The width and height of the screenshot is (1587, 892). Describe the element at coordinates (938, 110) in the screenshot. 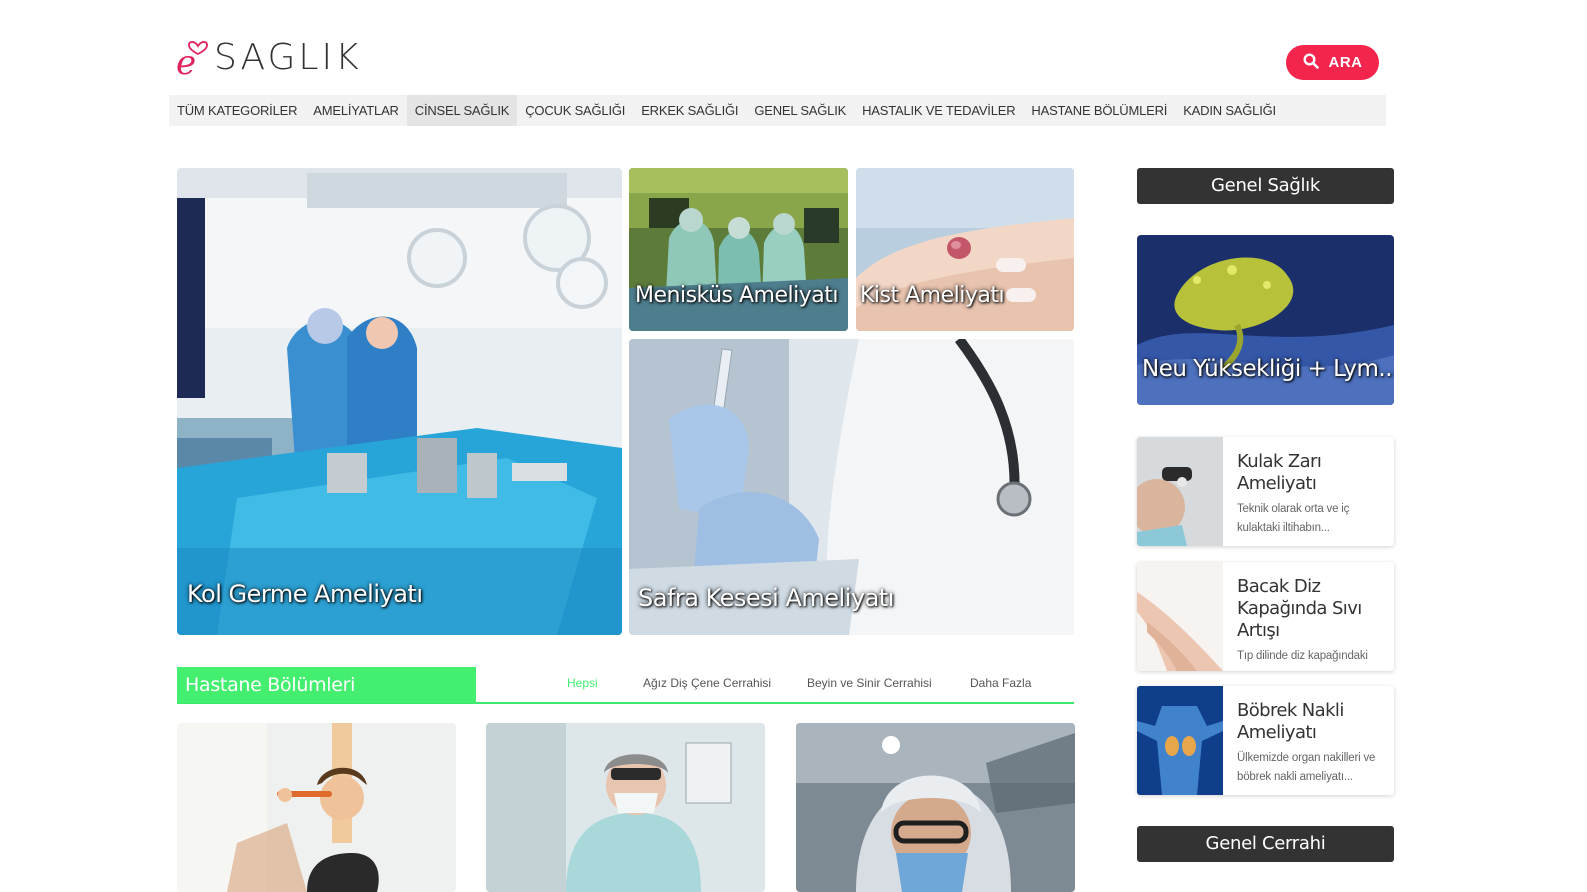

I see `nav-item-diseases: HASTALIK VE TEDAVİLER` at that location.